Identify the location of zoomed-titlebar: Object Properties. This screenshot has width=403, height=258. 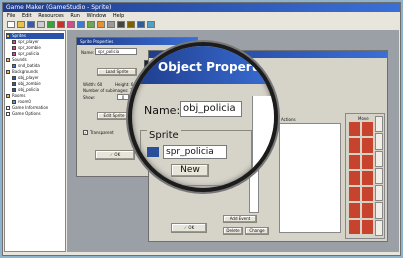
(203, 65).